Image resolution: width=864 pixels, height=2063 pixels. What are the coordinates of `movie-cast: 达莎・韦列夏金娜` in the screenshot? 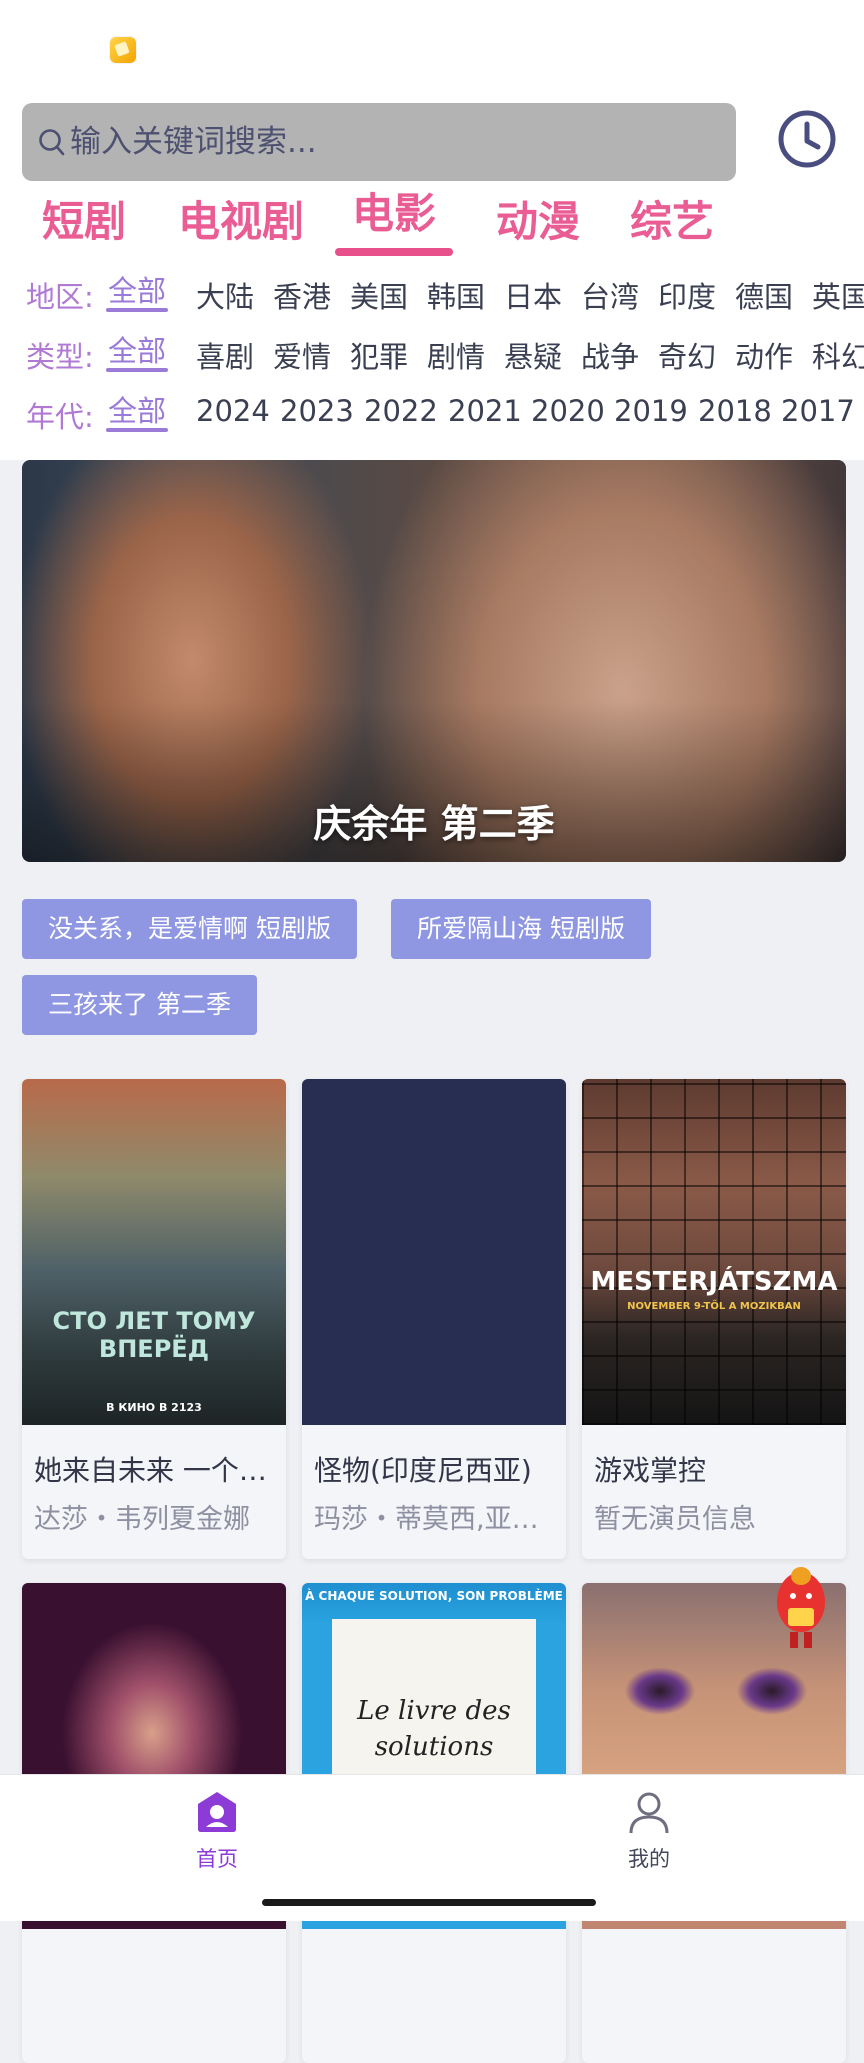 It's located at (142, 1519).